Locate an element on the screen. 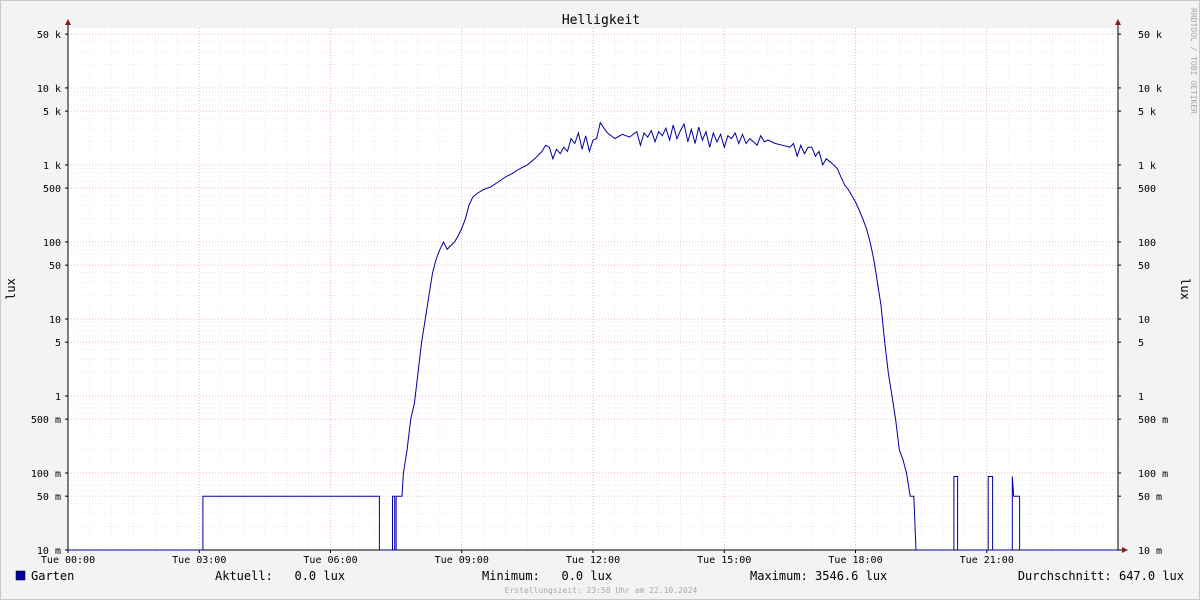 This screenshot has height=600, width=1200. y-axis-arrow-right is located at coordinates (1118, 22).